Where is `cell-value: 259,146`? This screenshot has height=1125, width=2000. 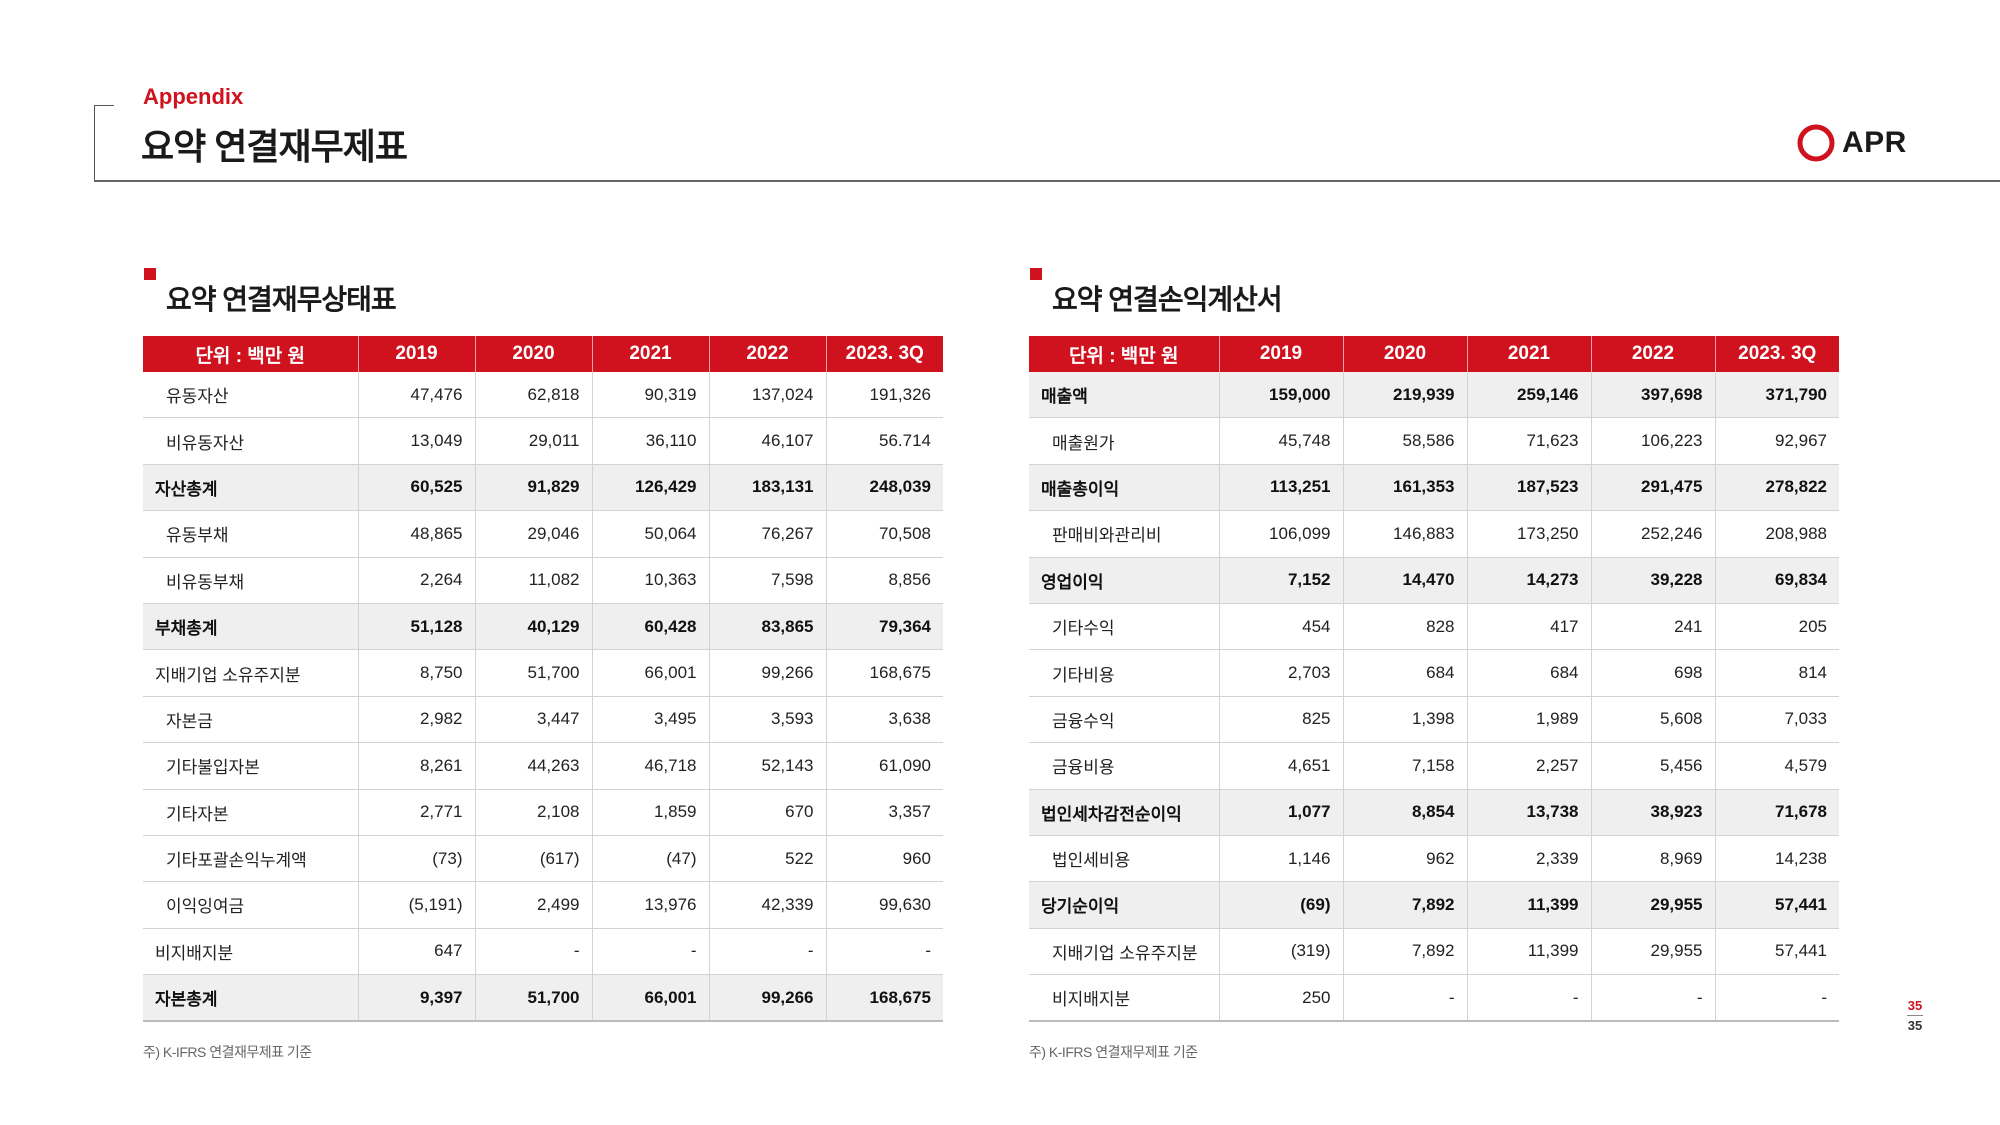
cell-value: 259,146 is located at coordinates (1528, 395).